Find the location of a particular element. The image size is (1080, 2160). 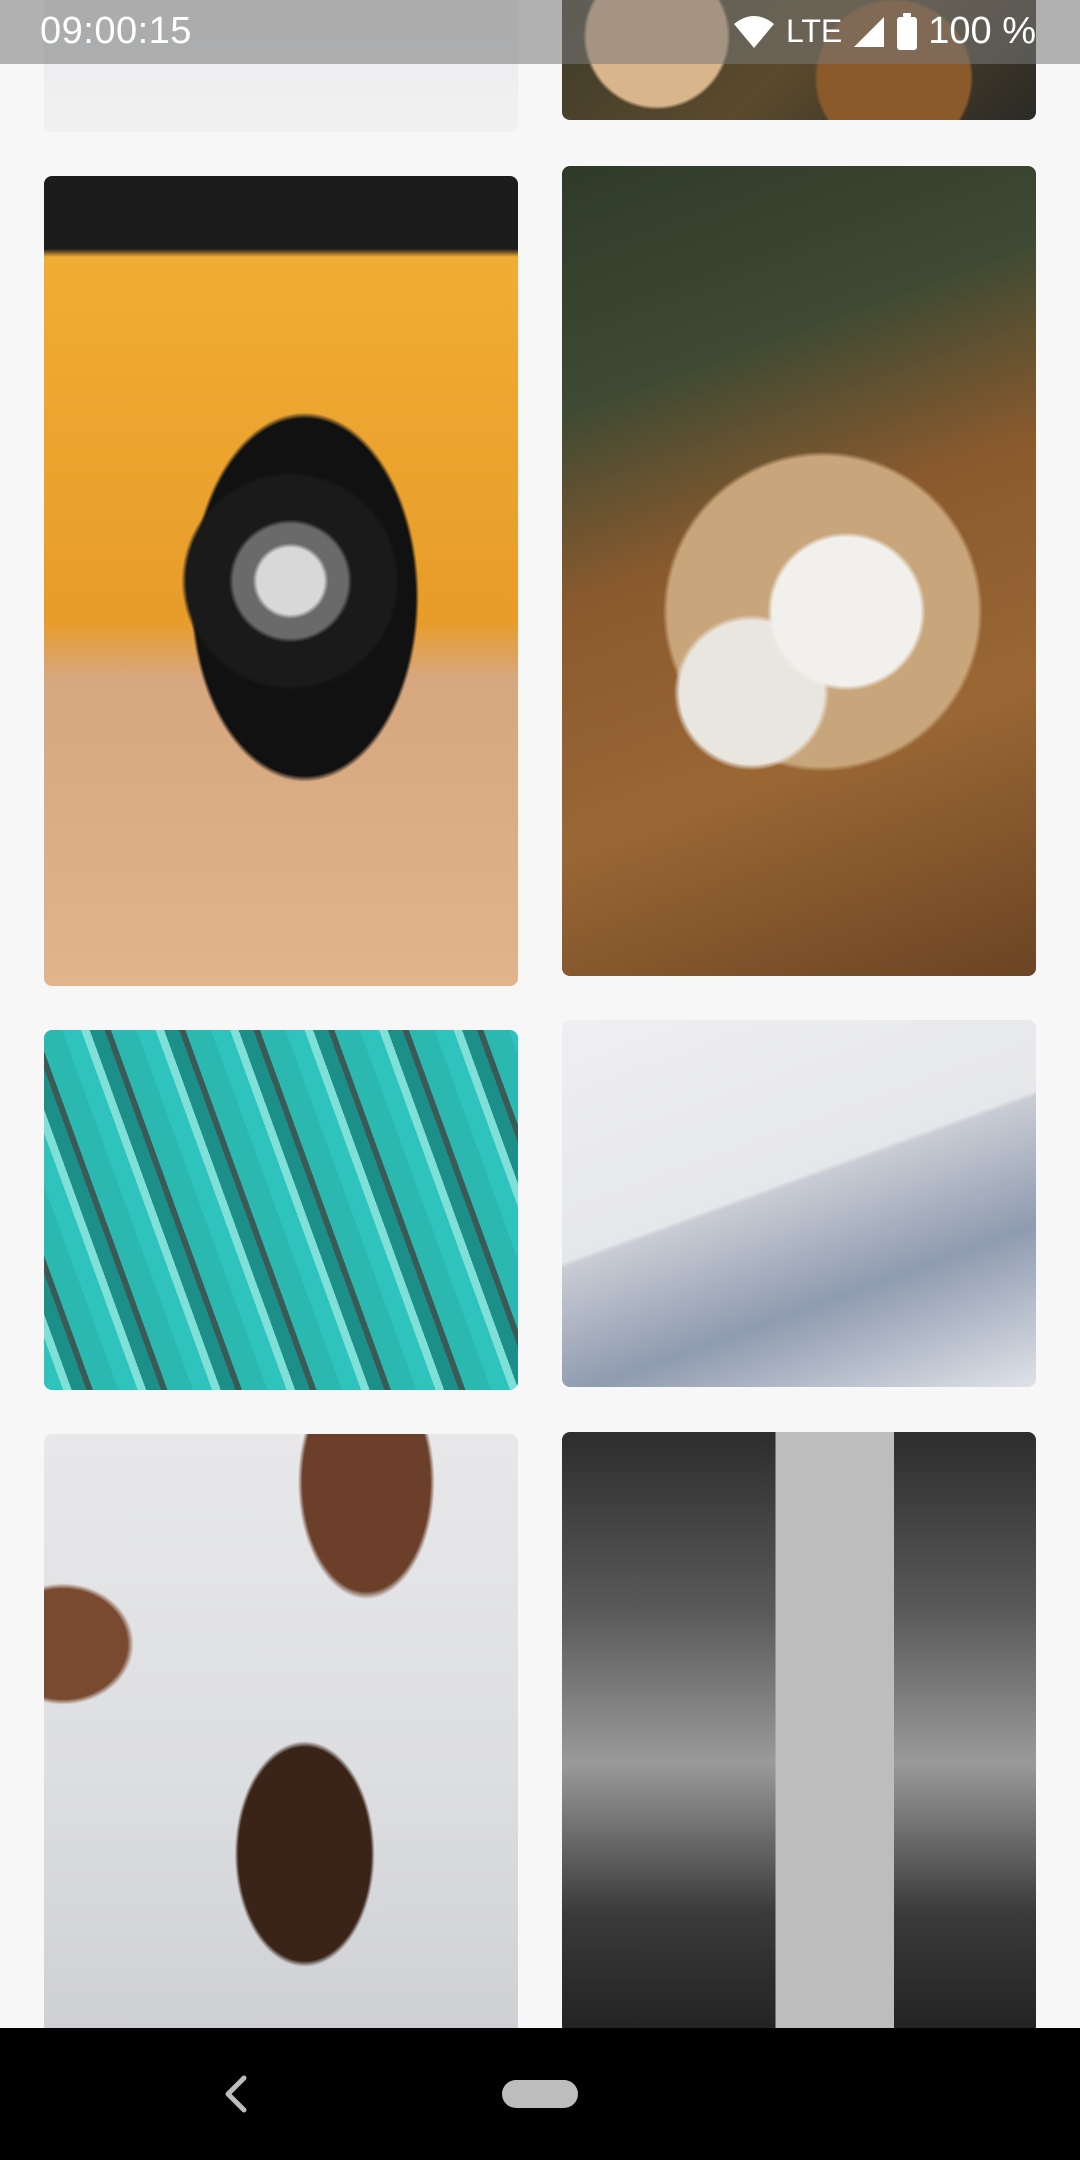

status-time: 09:00:15 is located at coordinates (116, 31).